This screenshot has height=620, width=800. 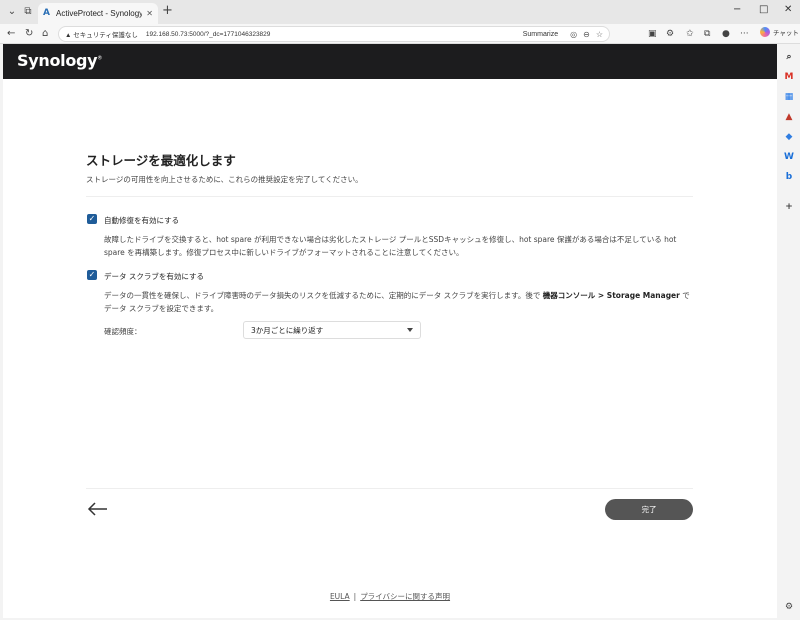 I want to click on synology-logo: Synology®, so click(x=59, y=60).